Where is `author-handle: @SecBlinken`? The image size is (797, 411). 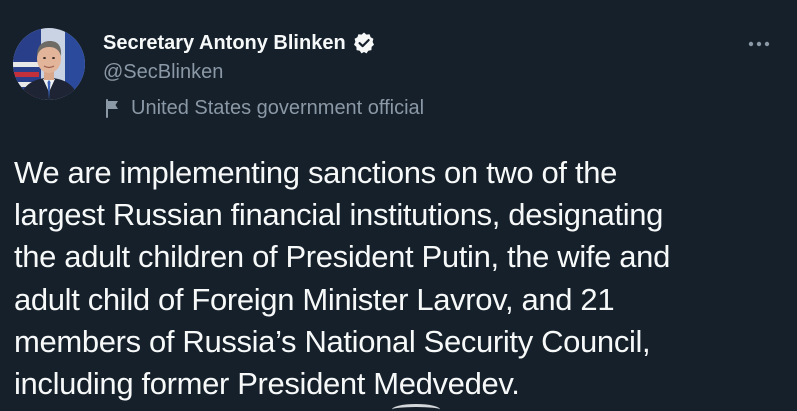 author-handle: @SecBlinken is located at coordinates (163, 72).